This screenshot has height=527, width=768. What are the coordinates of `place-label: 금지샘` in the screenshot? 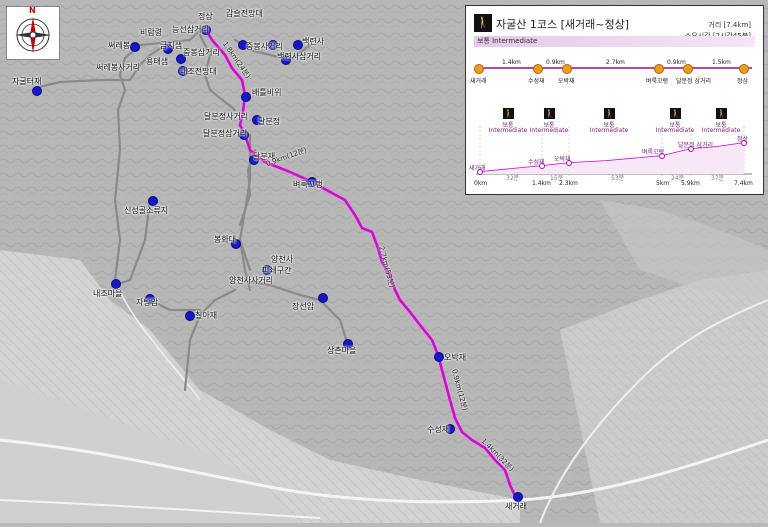 It's located at (171, 45).